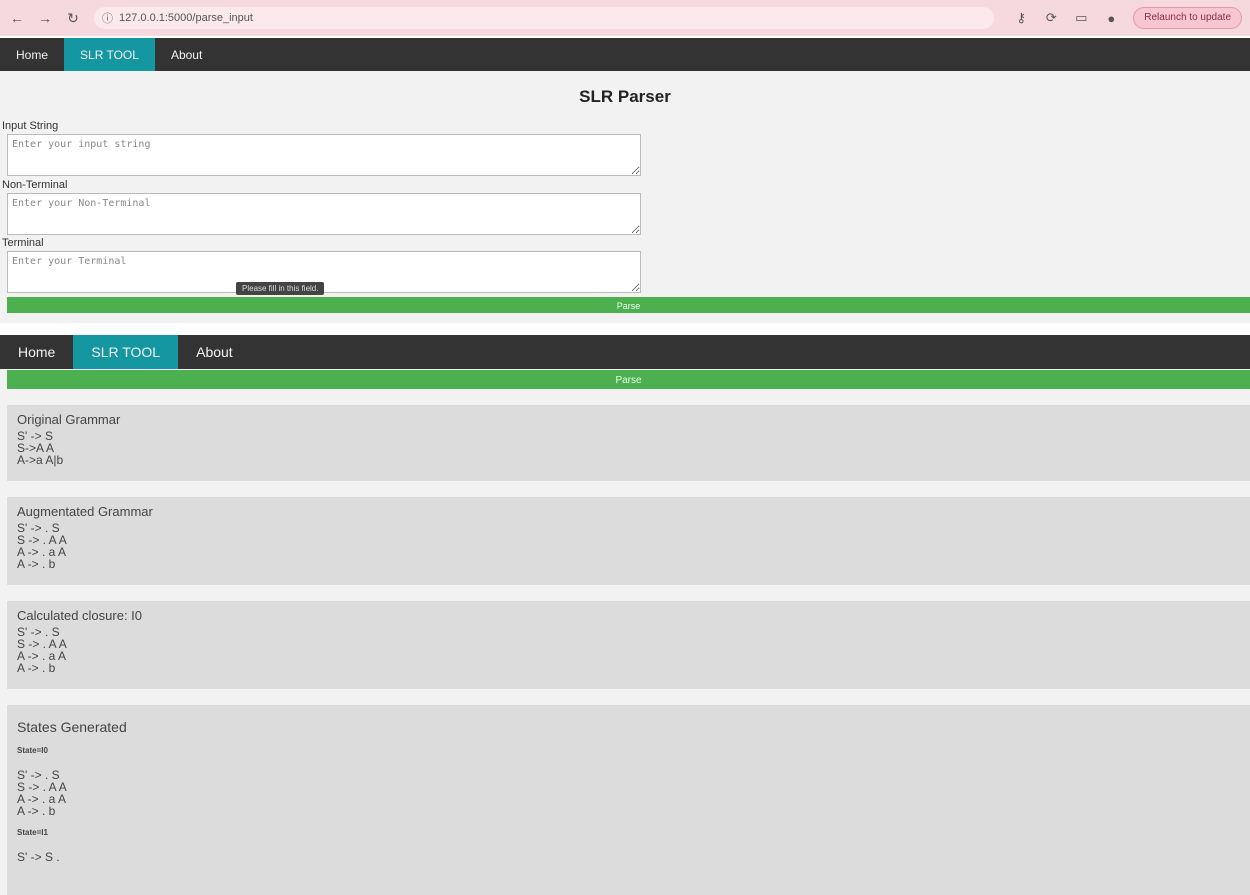 This screenshot has height=895, width=1250. I want to click on relaunch-button: Relaunch to update, so click(1187, 18).